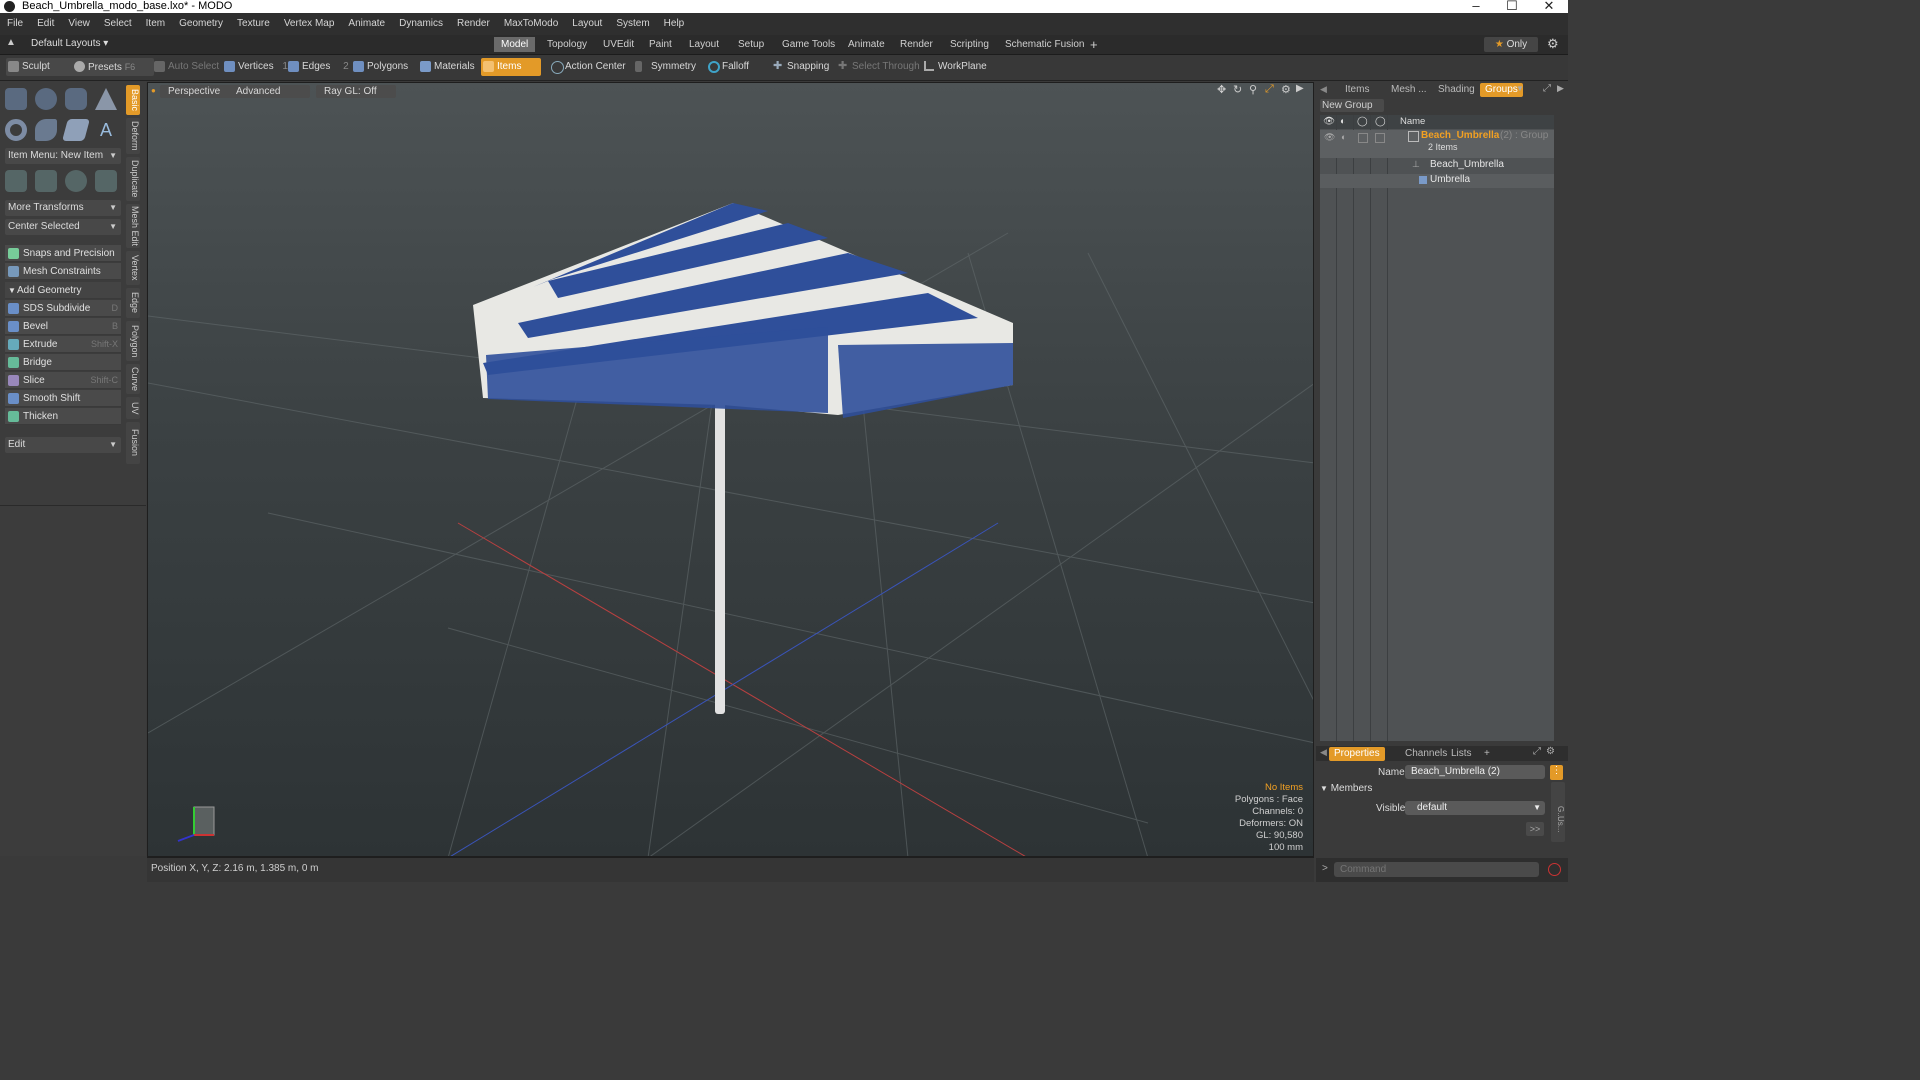  What do you see at coordinates (1323, 752) in the screenshot?
I see `properties-menu-icon: ◀` at bounding box center [1323, 752].